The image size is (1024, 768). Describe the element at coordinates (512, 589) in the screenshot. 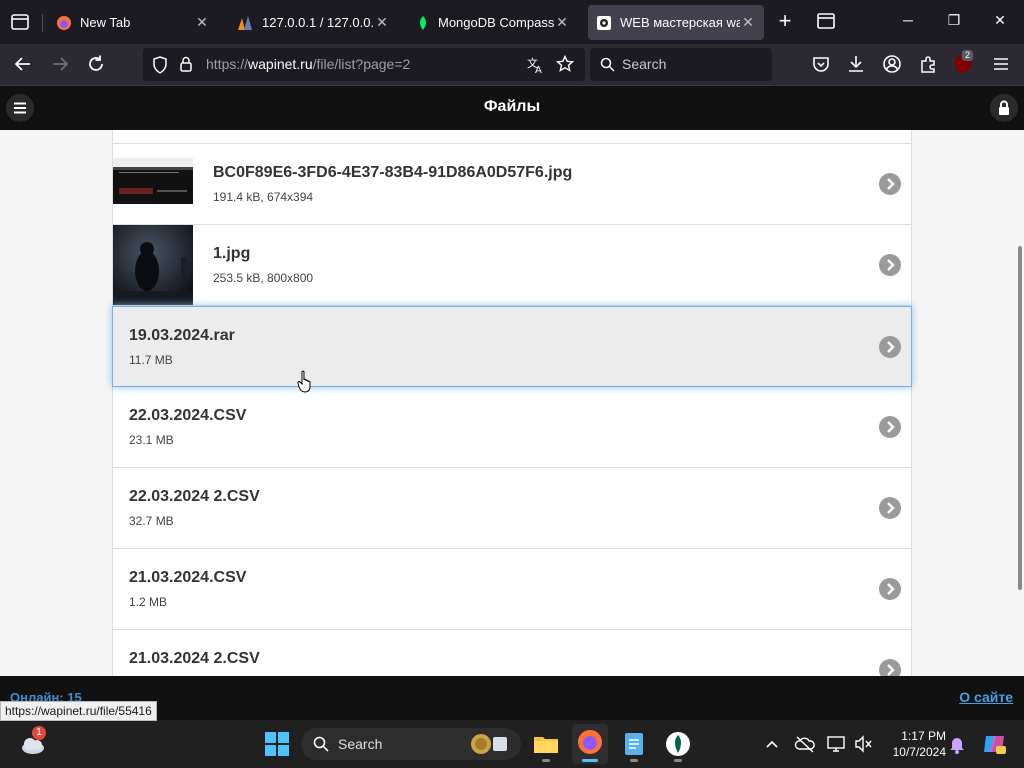

I see `file-list-item: 21.03.2024.CSV 1.2 MB` at that location.